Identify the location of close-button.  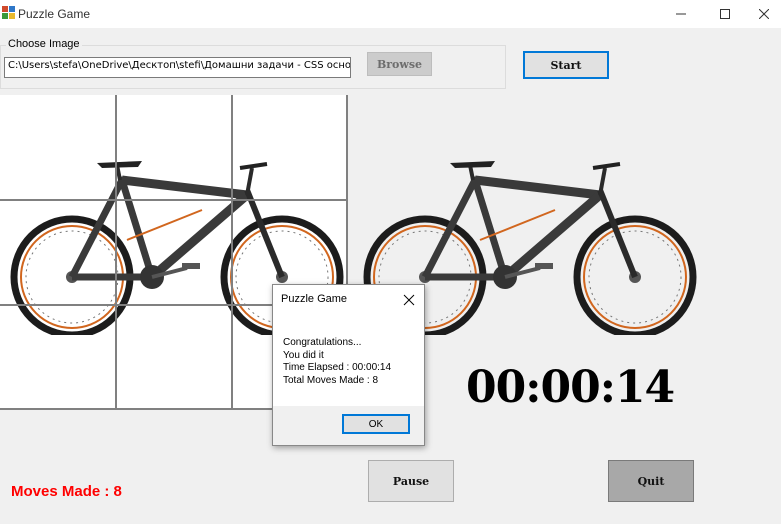
(763, 14).